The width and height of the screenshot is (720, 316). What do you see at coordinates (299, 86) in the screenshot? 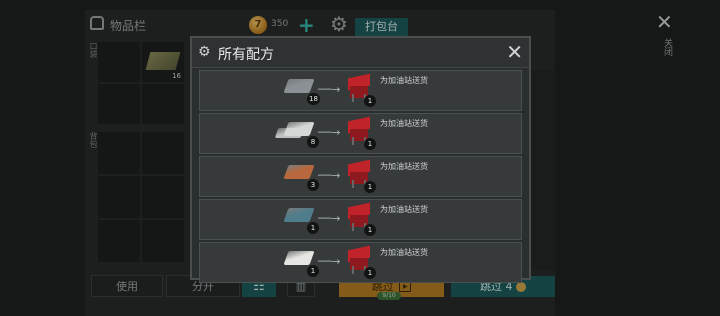
I see `iron-ingot-icon` at bounding box center [299, 86].